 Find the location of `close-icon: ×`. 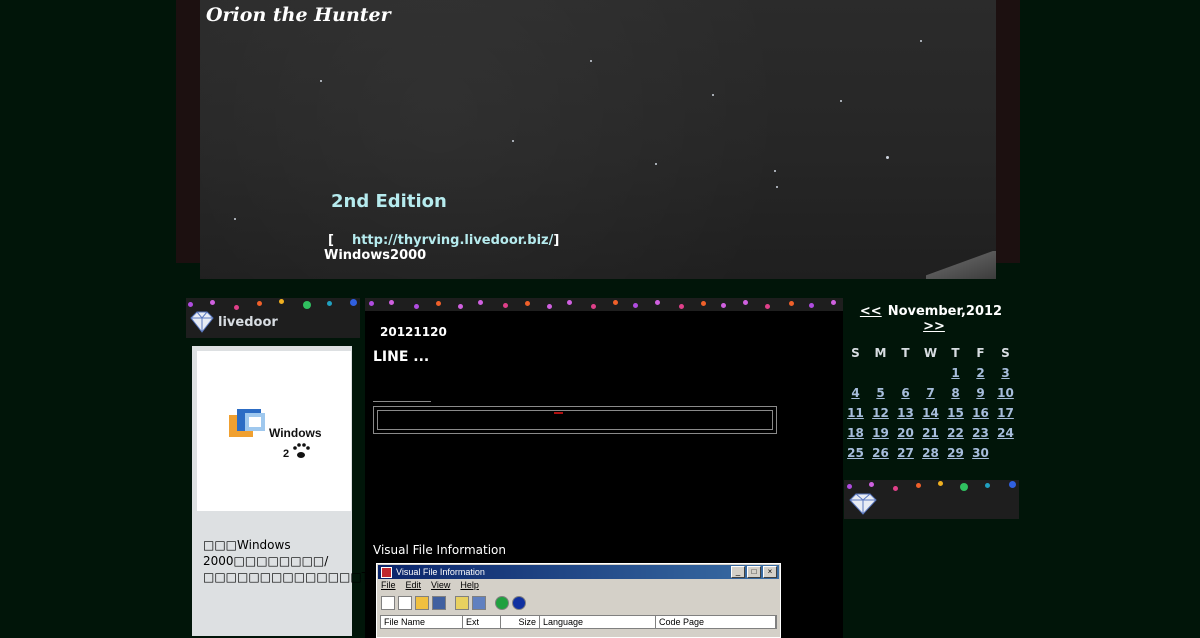

close-icon: × is located at coordinates (770, 572).